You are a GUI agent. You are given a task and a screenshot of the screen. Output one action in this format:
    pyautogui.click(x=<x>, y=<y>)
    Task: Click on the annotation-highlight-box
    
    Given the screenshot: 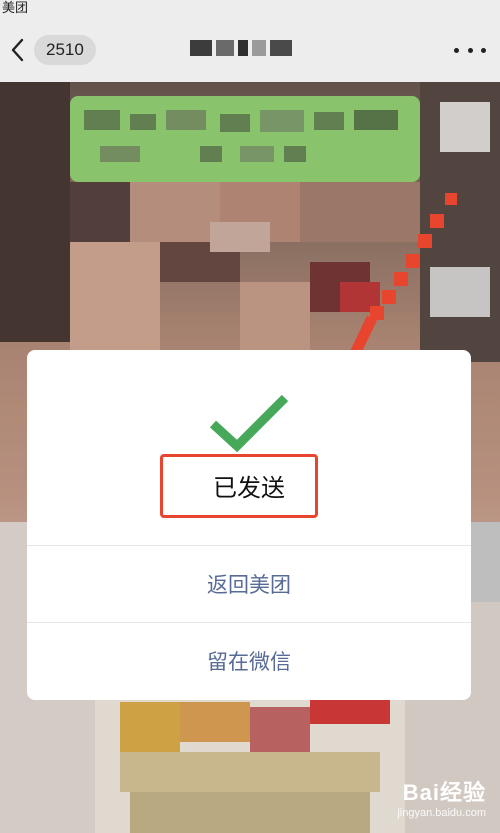 What is the action you would take?
    pyautogui.click(x=239, y=486)
    